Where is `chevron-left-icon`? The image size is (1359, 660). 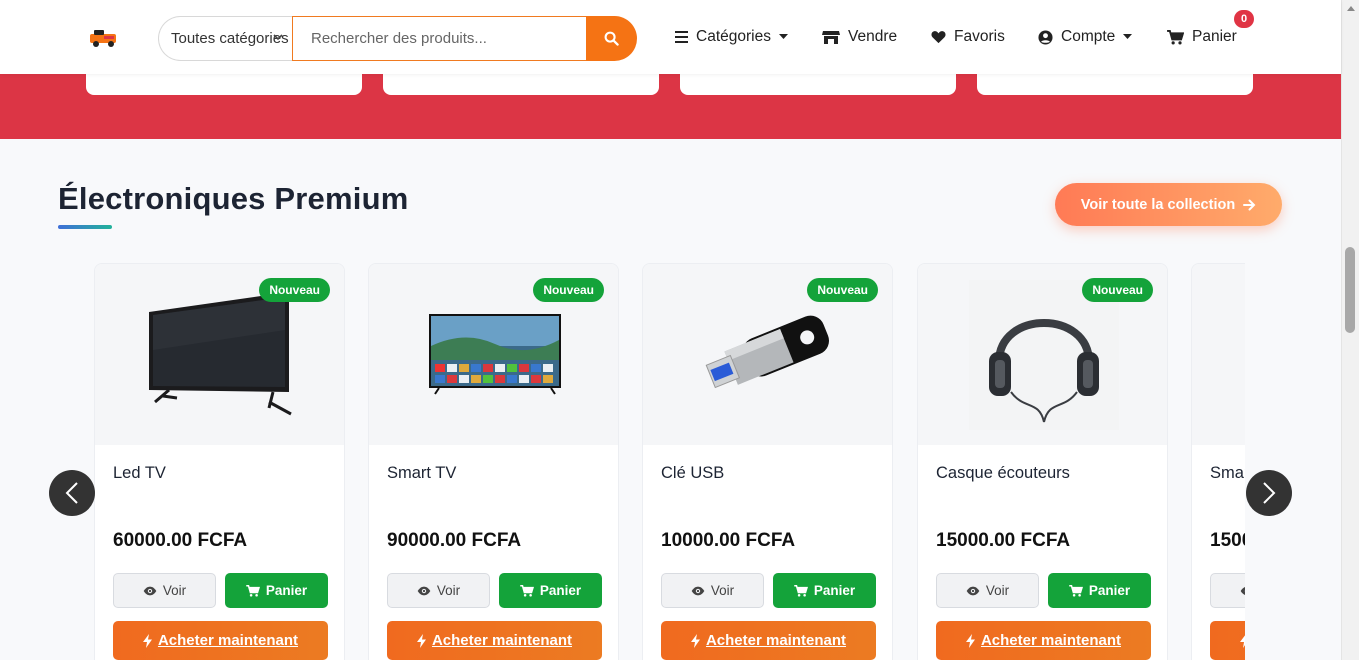 chevron-left-icon is located at coordinates (71, 493).